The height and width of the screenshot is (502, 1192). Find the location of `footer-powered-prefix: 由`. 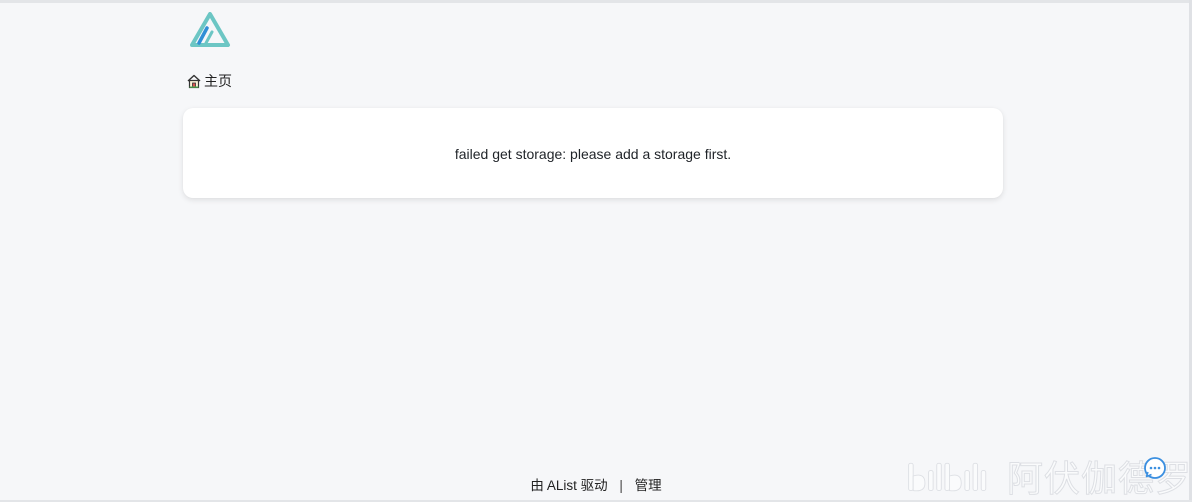

footer-powered-prefix: 由 is located at coordinates (537, 485).